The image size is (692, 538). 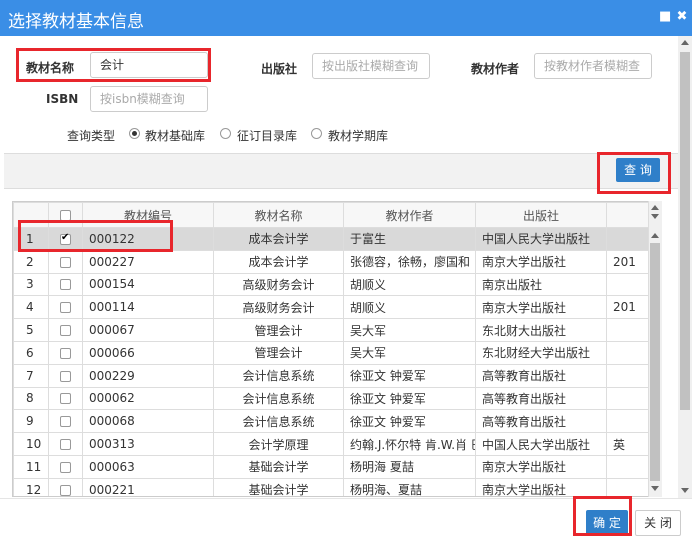 I want to click on row-code: 000067, so click(x=148, y=330).